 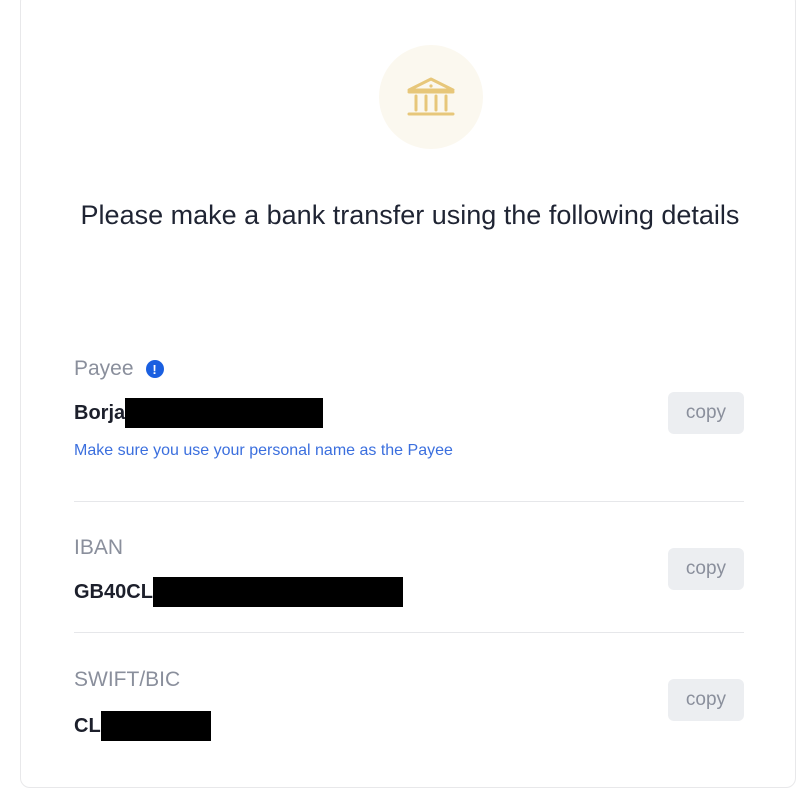 What do you see at coordinates (409, 571) in the screenshot?
I see `iban-section: IBAN GB40CL copy` at bounding box center [409, 571].